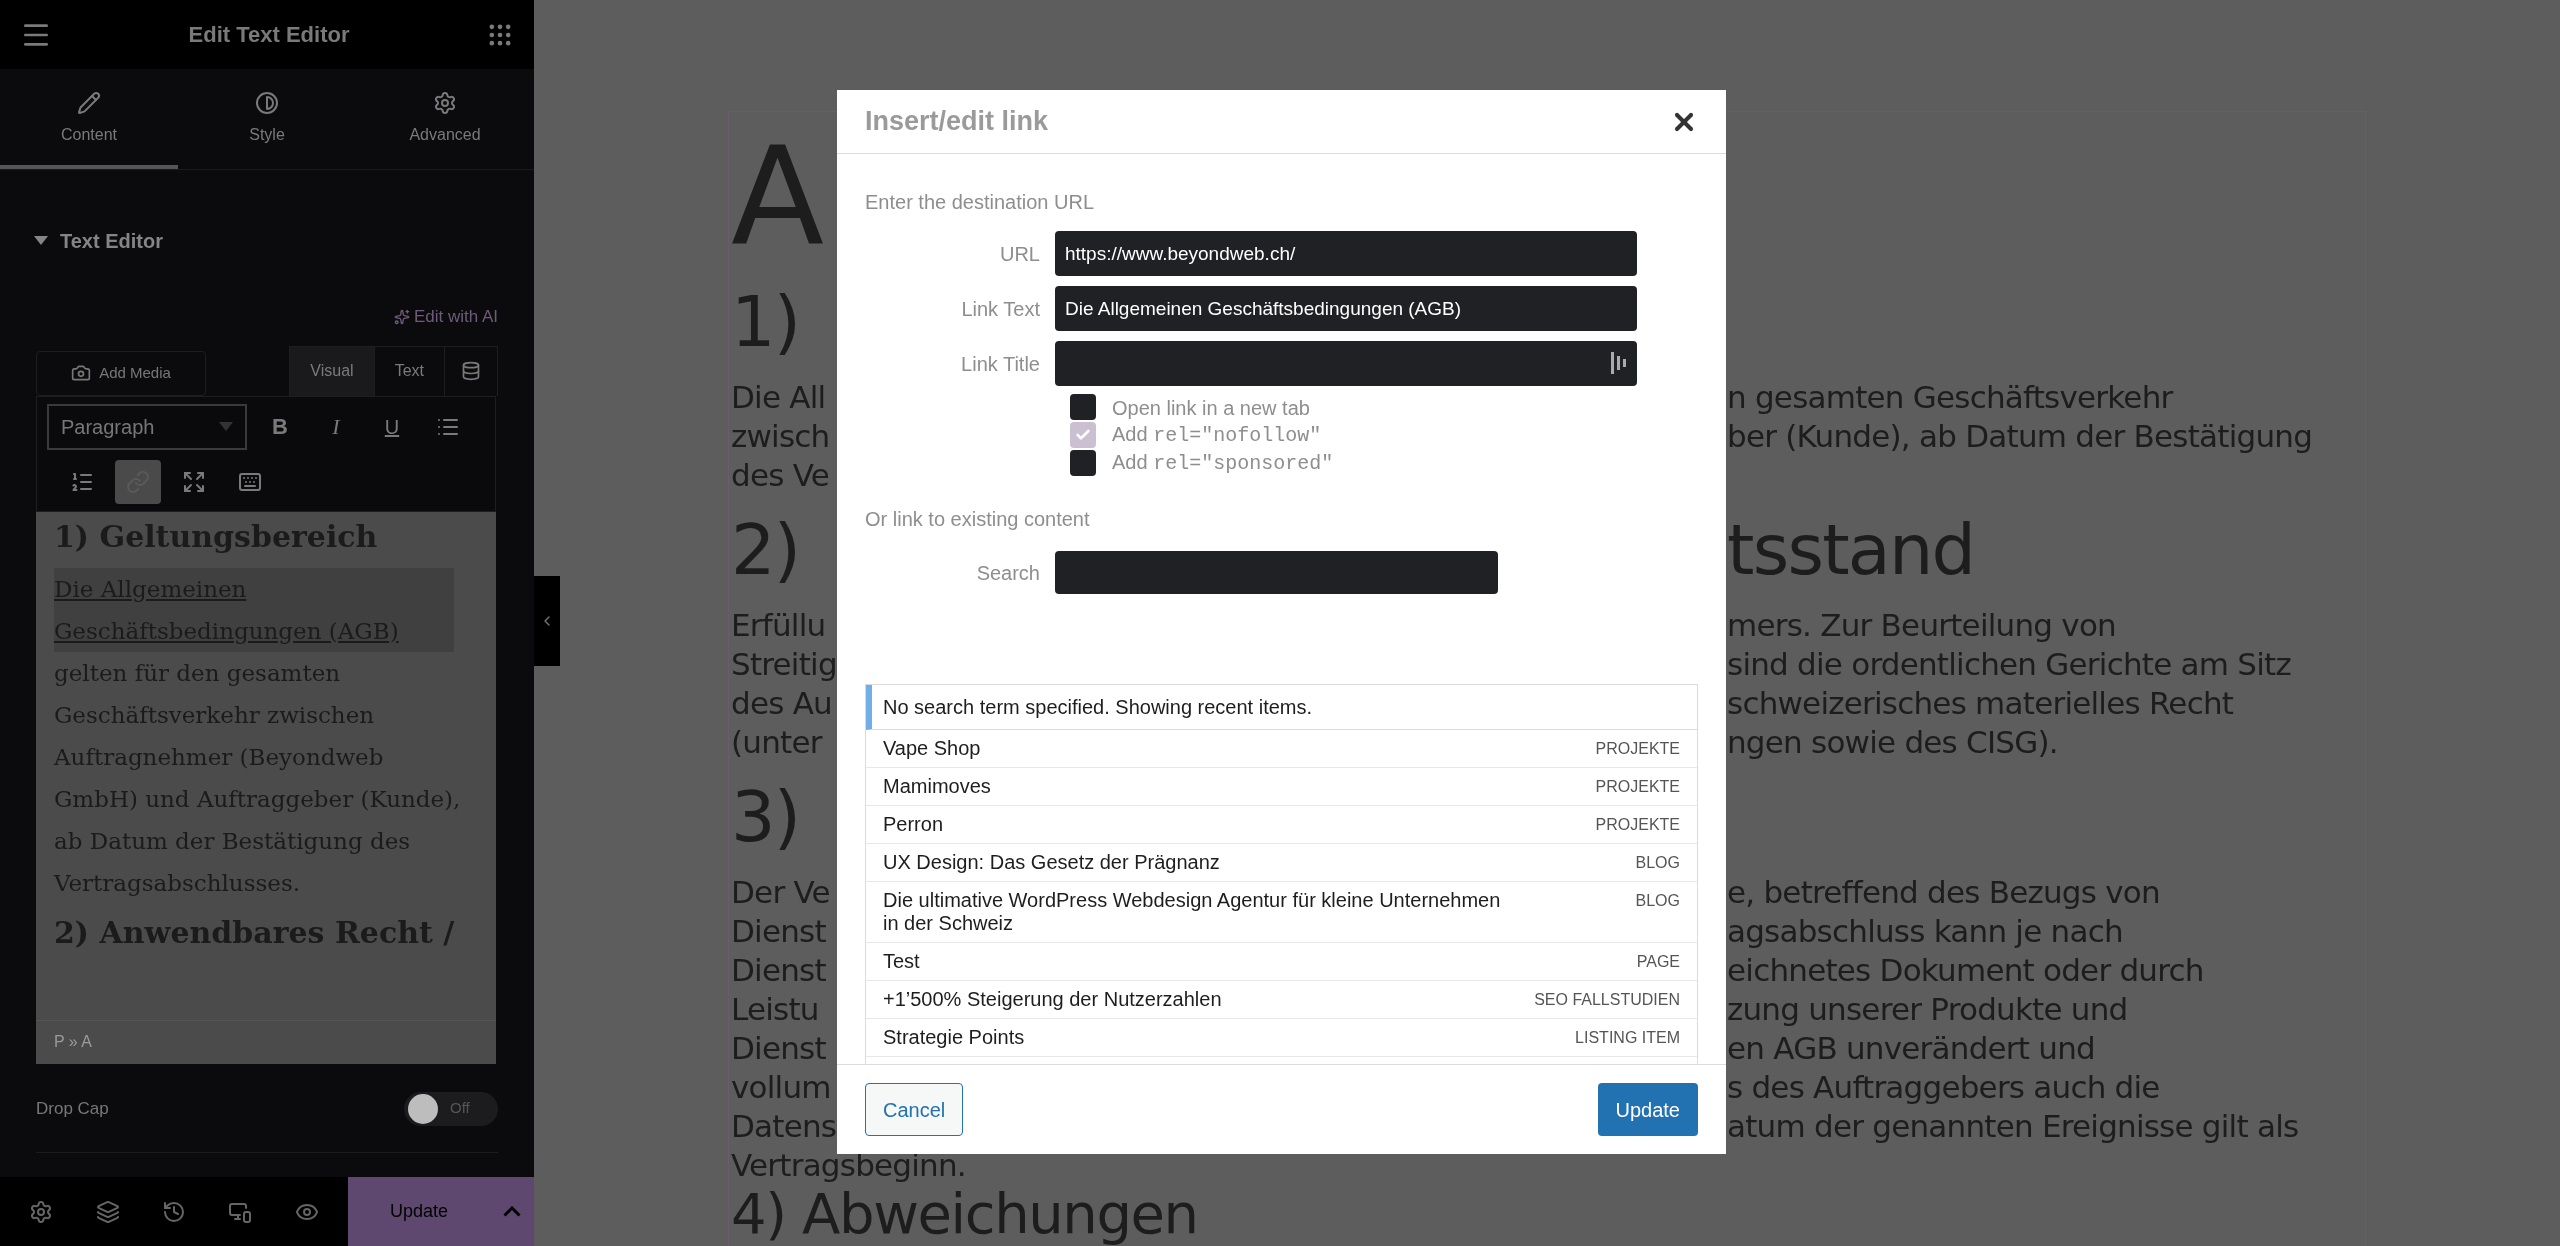  Describe the element at coordinates (173, 1211) in the screenshot. I see `history-icon` at that location.